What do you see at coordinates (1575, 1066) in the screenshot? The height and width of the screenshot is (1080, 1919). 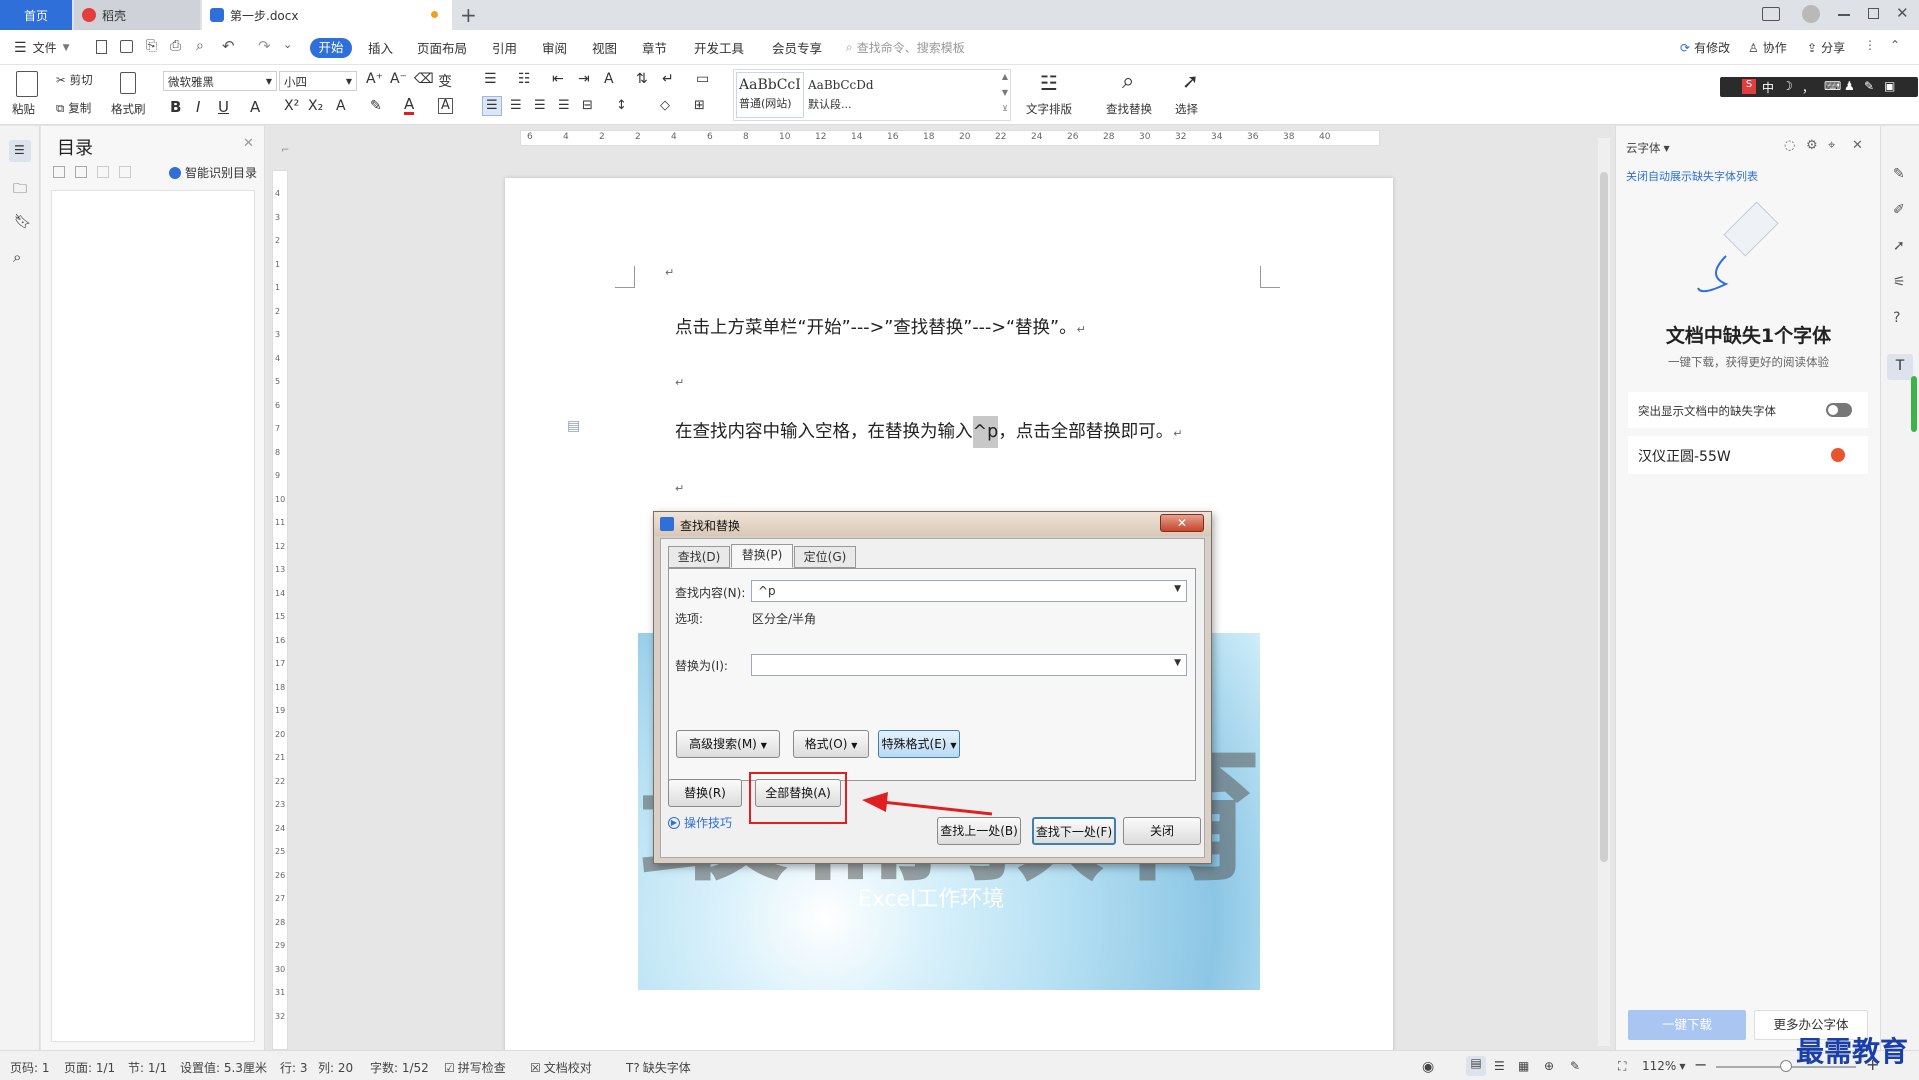 I see `write-view-icon: ✎` at bounding box center [1575, 1066].